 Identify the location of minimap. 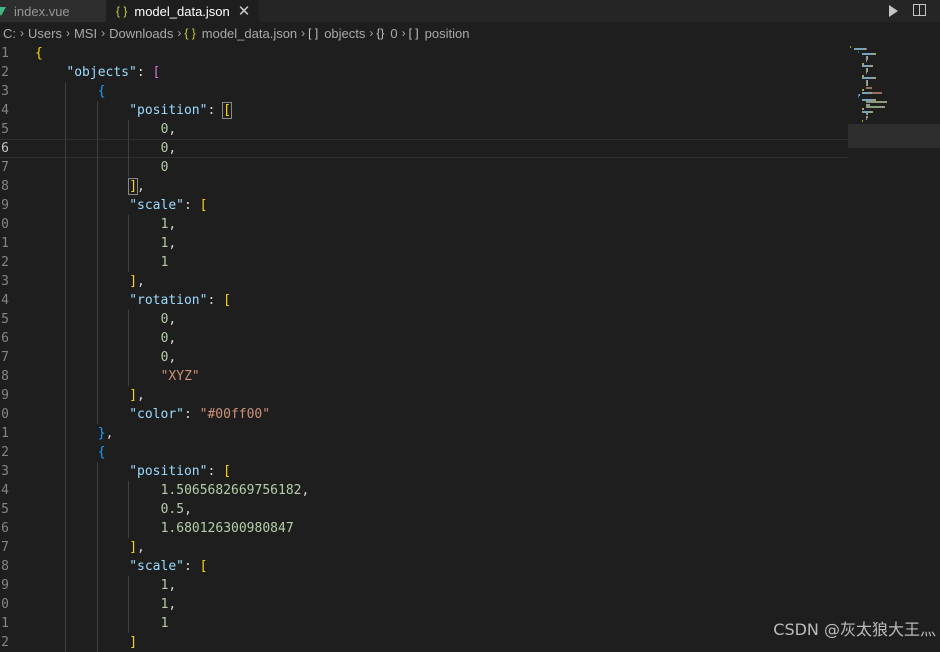
(894, 144).